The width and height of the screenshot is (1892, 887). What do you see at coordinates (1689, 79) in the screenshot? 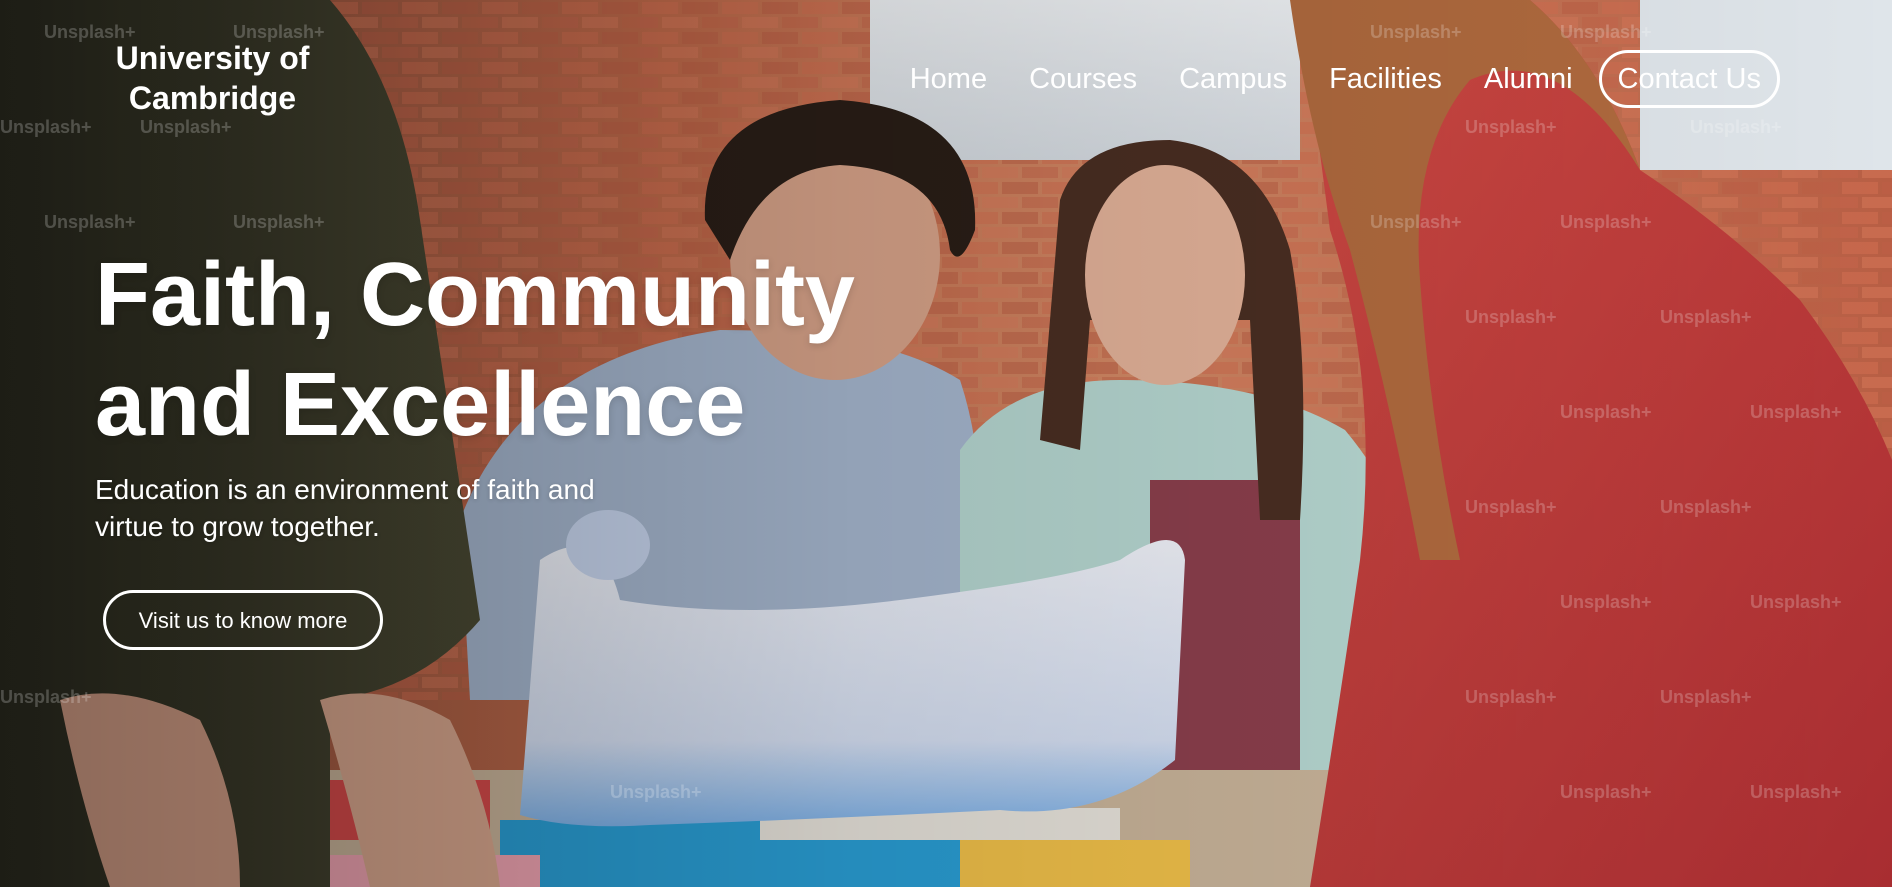
I see `contact-us-button: Contact Us` at bounding box center [1689, 79].